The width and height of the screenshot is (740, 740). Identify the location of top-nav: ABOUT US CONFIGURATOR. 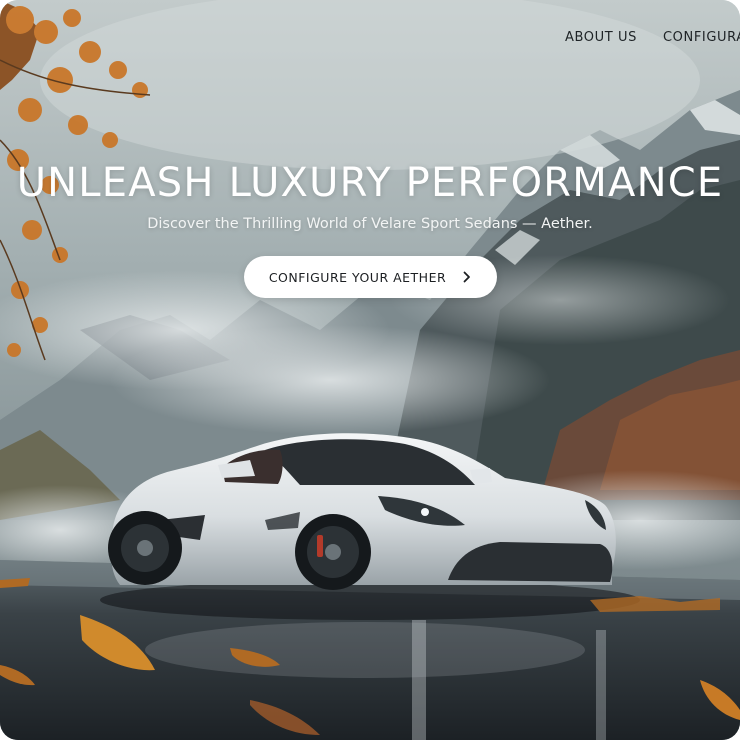
(652, 37).